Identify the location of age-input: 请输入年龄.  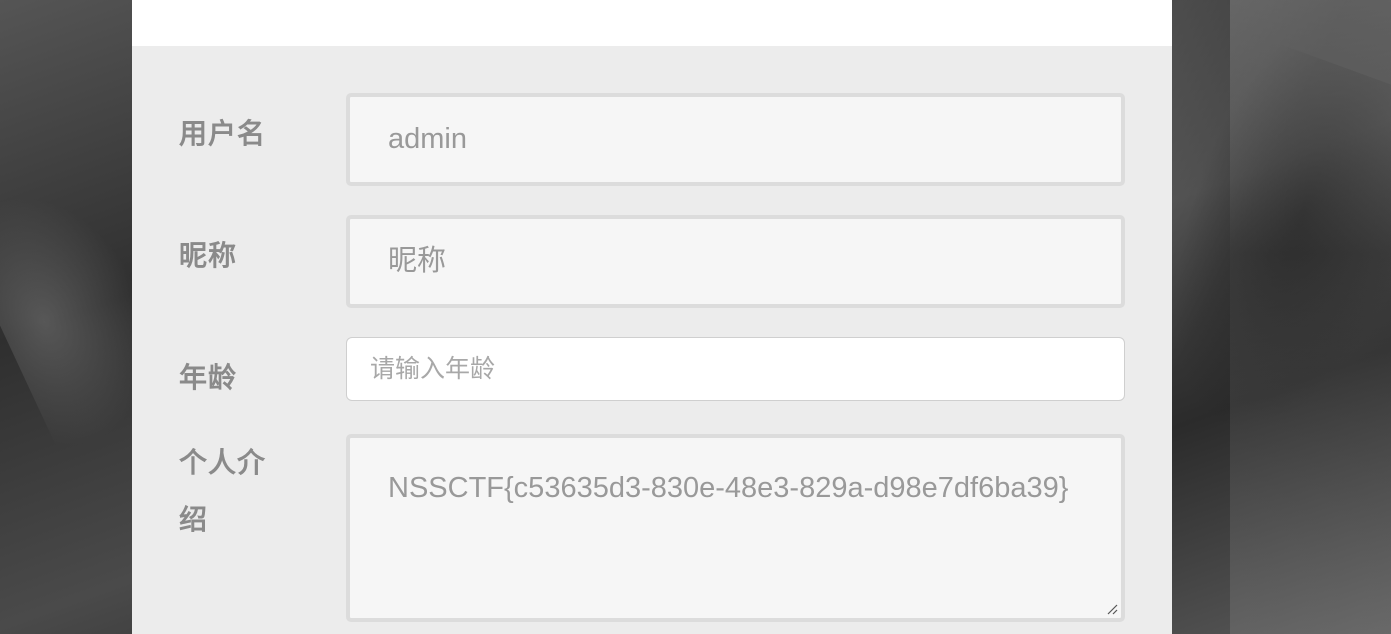
(735, 369).